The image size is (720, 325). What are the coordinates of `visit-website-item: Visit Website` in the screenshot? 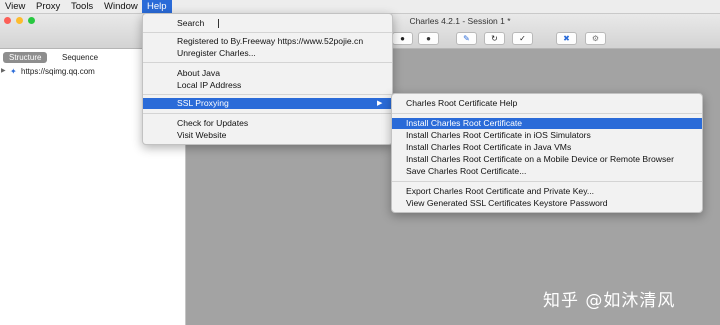 It's located at (184, 135).